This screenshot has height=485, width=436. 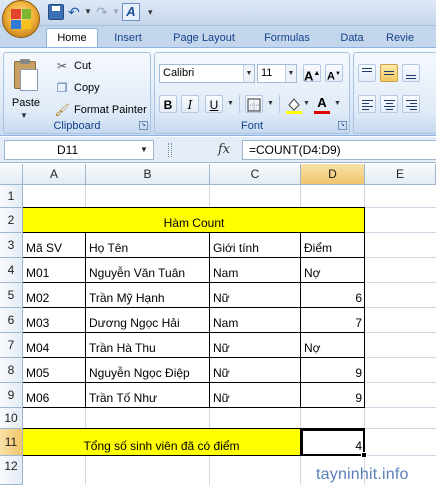 What do you see at coordinates (204, 39) in the screenshot?
I see `tab-page-layout: Page Layout` at bounding box center [204, 39].